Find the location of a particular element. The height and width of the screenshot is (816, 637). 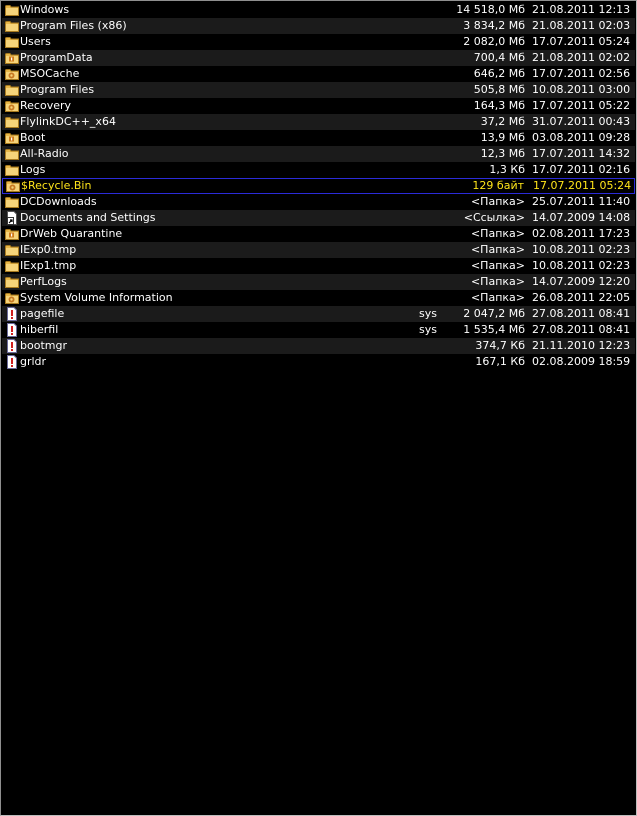

file-name: Boot is located at coordinates (33, 137).